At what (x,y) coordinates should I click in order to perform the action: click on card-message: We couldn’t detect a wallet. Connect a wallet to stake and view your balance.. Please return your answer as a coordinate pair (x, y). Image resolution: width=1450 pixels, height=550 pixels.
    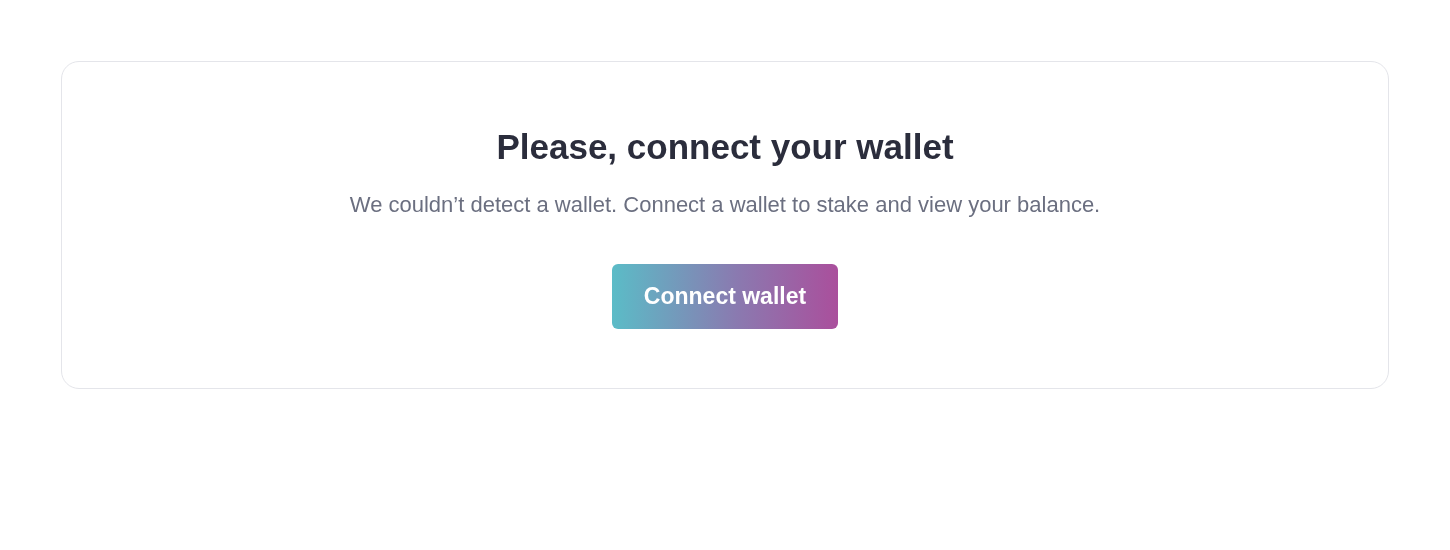
    Looking at the image, I should click on (725, 205).